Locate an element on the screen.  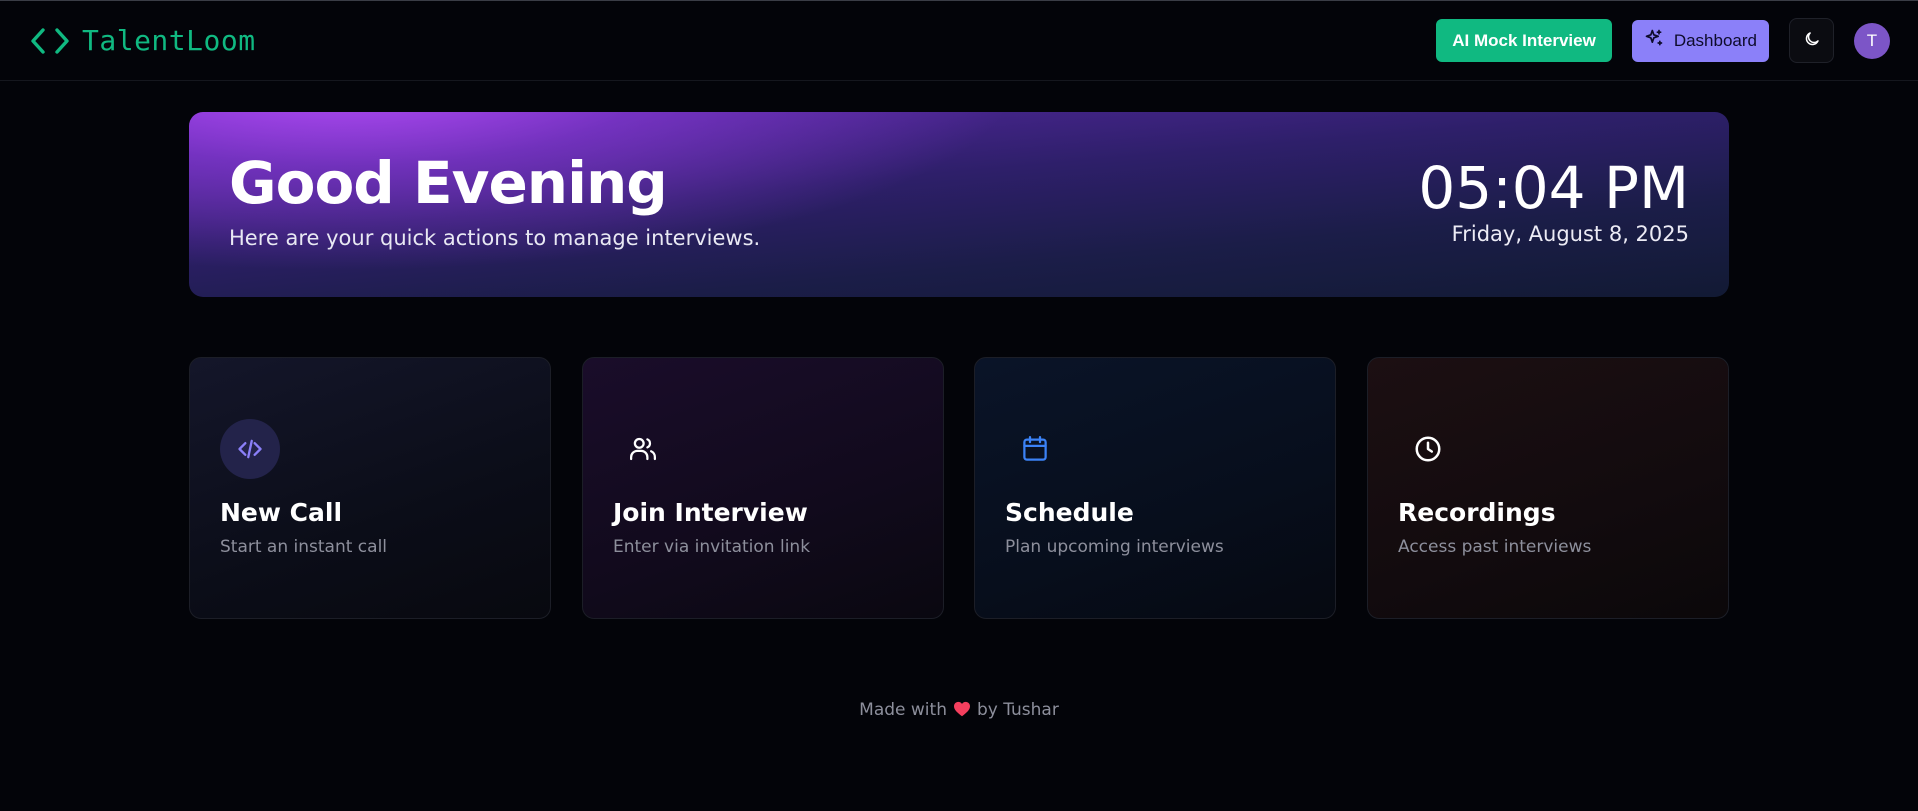
clock-icon is located at coordinates (1428, 449).